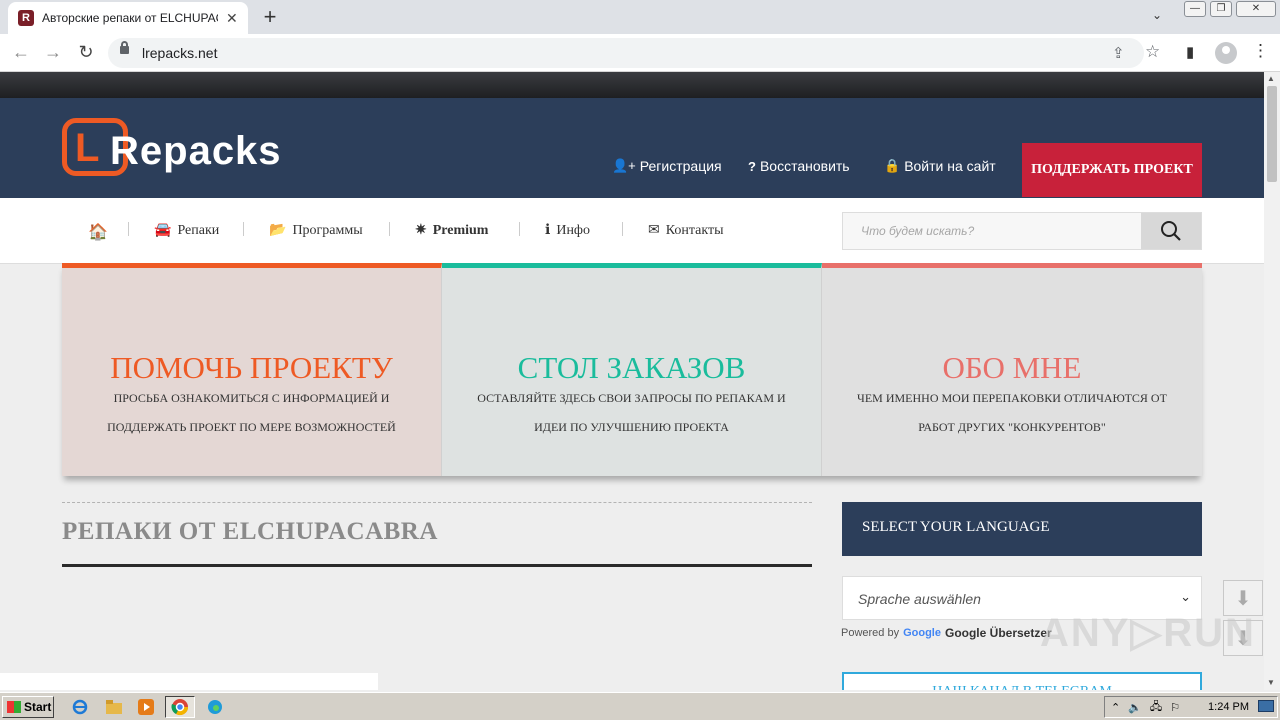 This screenshot has width=1280, height=720. What do you see at coordinates (1191, 707) in the screenshot?
I see `system-tray: ⌃ 🔈 🖧 ⚐ 1:24 PM` at bounding box center [1191, 707].